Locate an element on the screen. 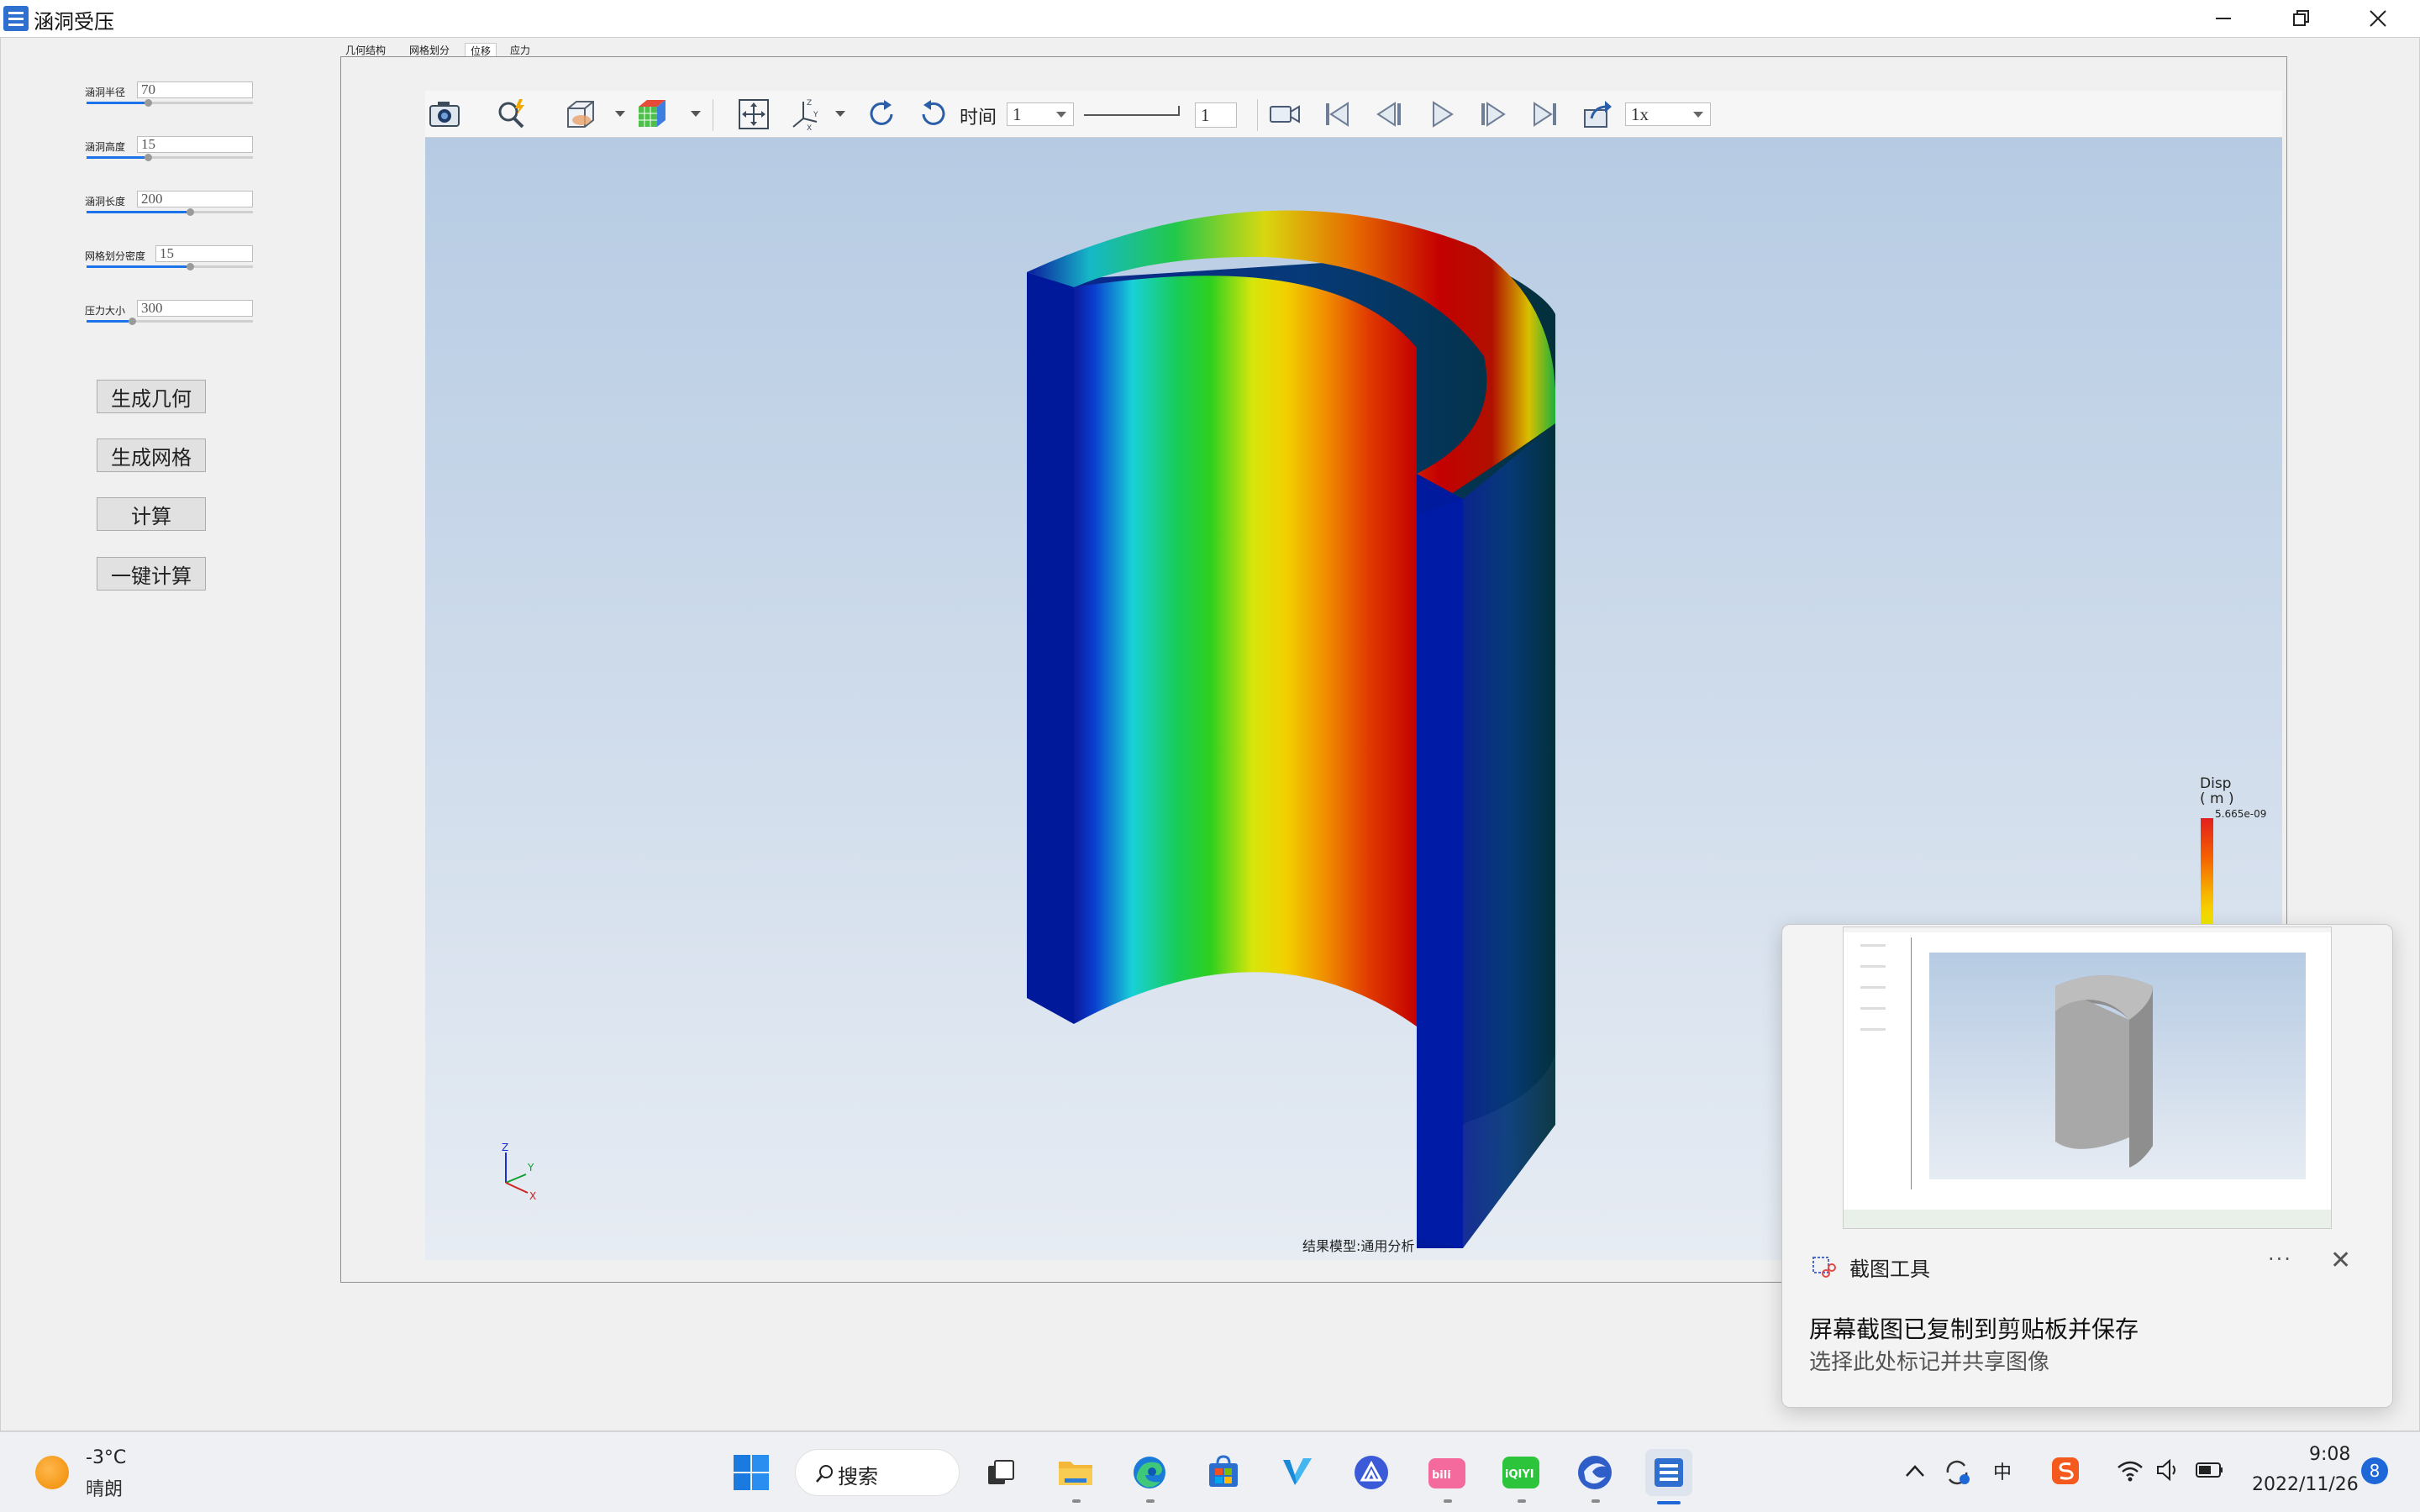 The image size is (2420, 1512). start-button is located at coordinates (751, 1472).